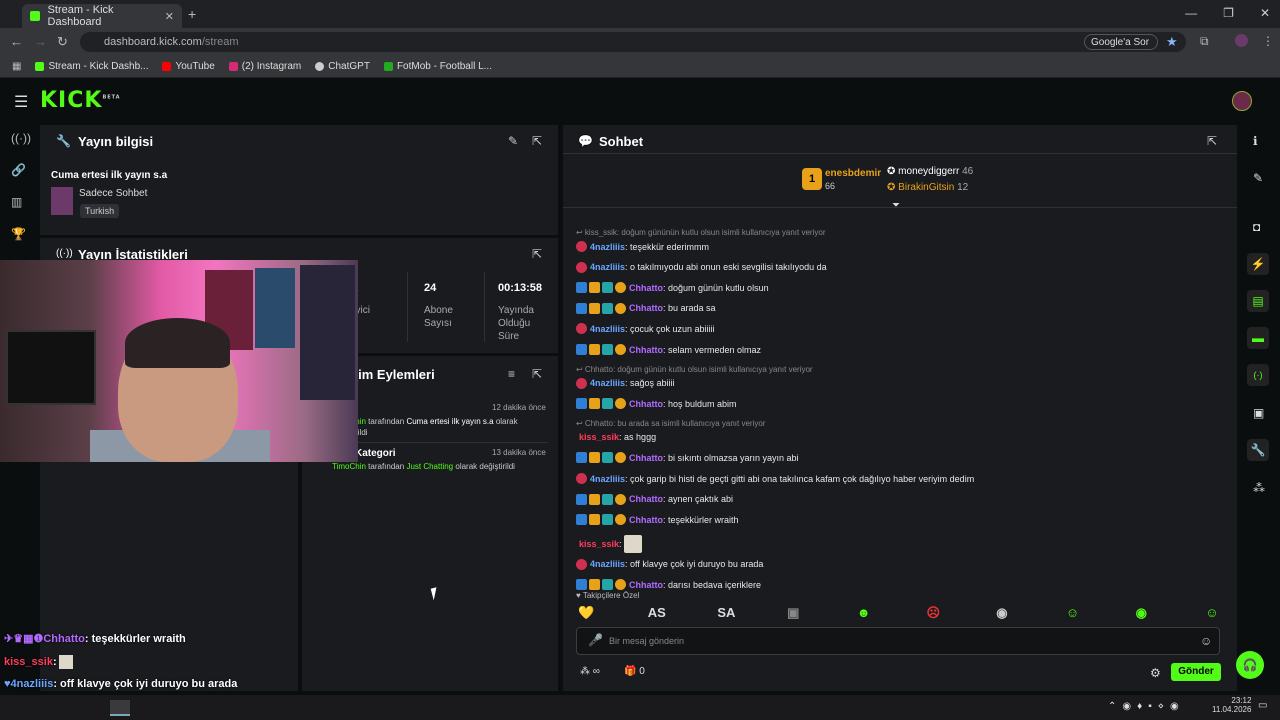 The height and width of the screenshot is (720, 1280). What do you see at coordinates (1258, 413) in the screenshot?
I see `layout-icon: ▣` at bounding box center [1258, 413].